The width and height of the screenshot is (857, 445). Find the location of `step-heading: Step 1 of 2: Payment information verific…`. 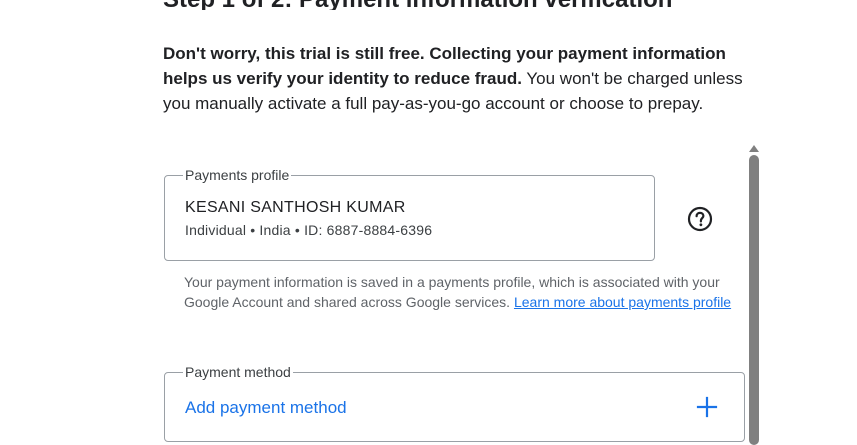

step-heading: Step 1 of 2: Payment information verific… is located at coordinates (463, 5).